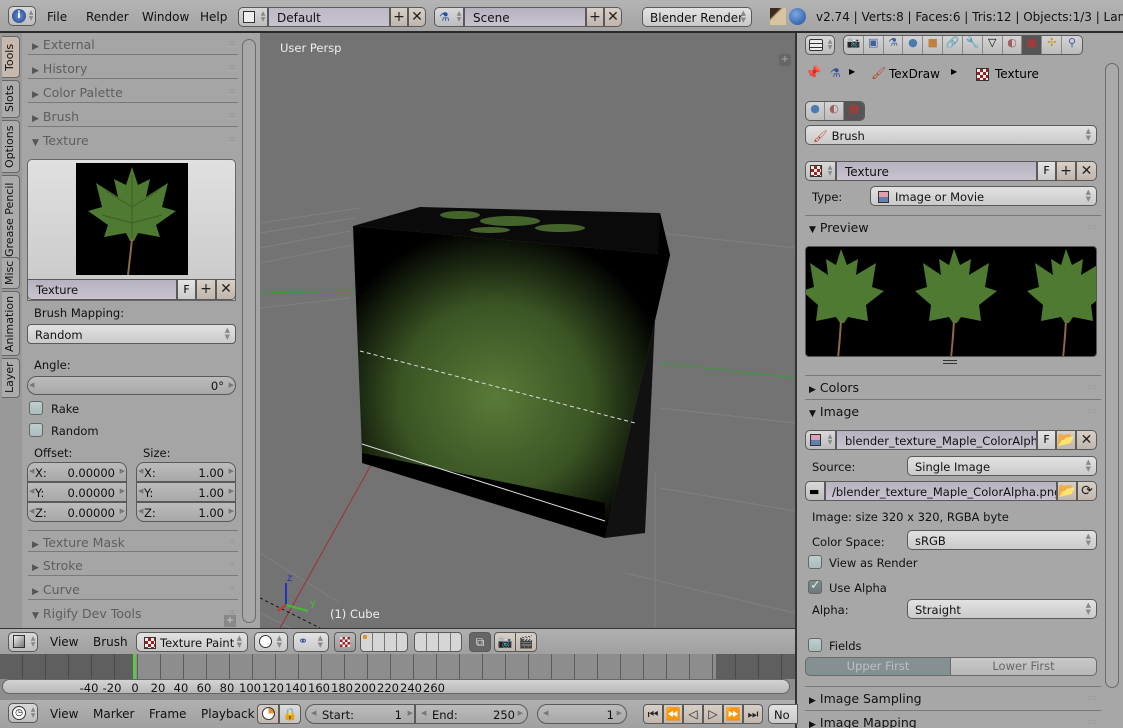 Image resolution: width=1123 pixels, height=728 pixels. Describe the element at coordinates (268, 714) in the screenshot. I see `auto-keying-button` at that location.